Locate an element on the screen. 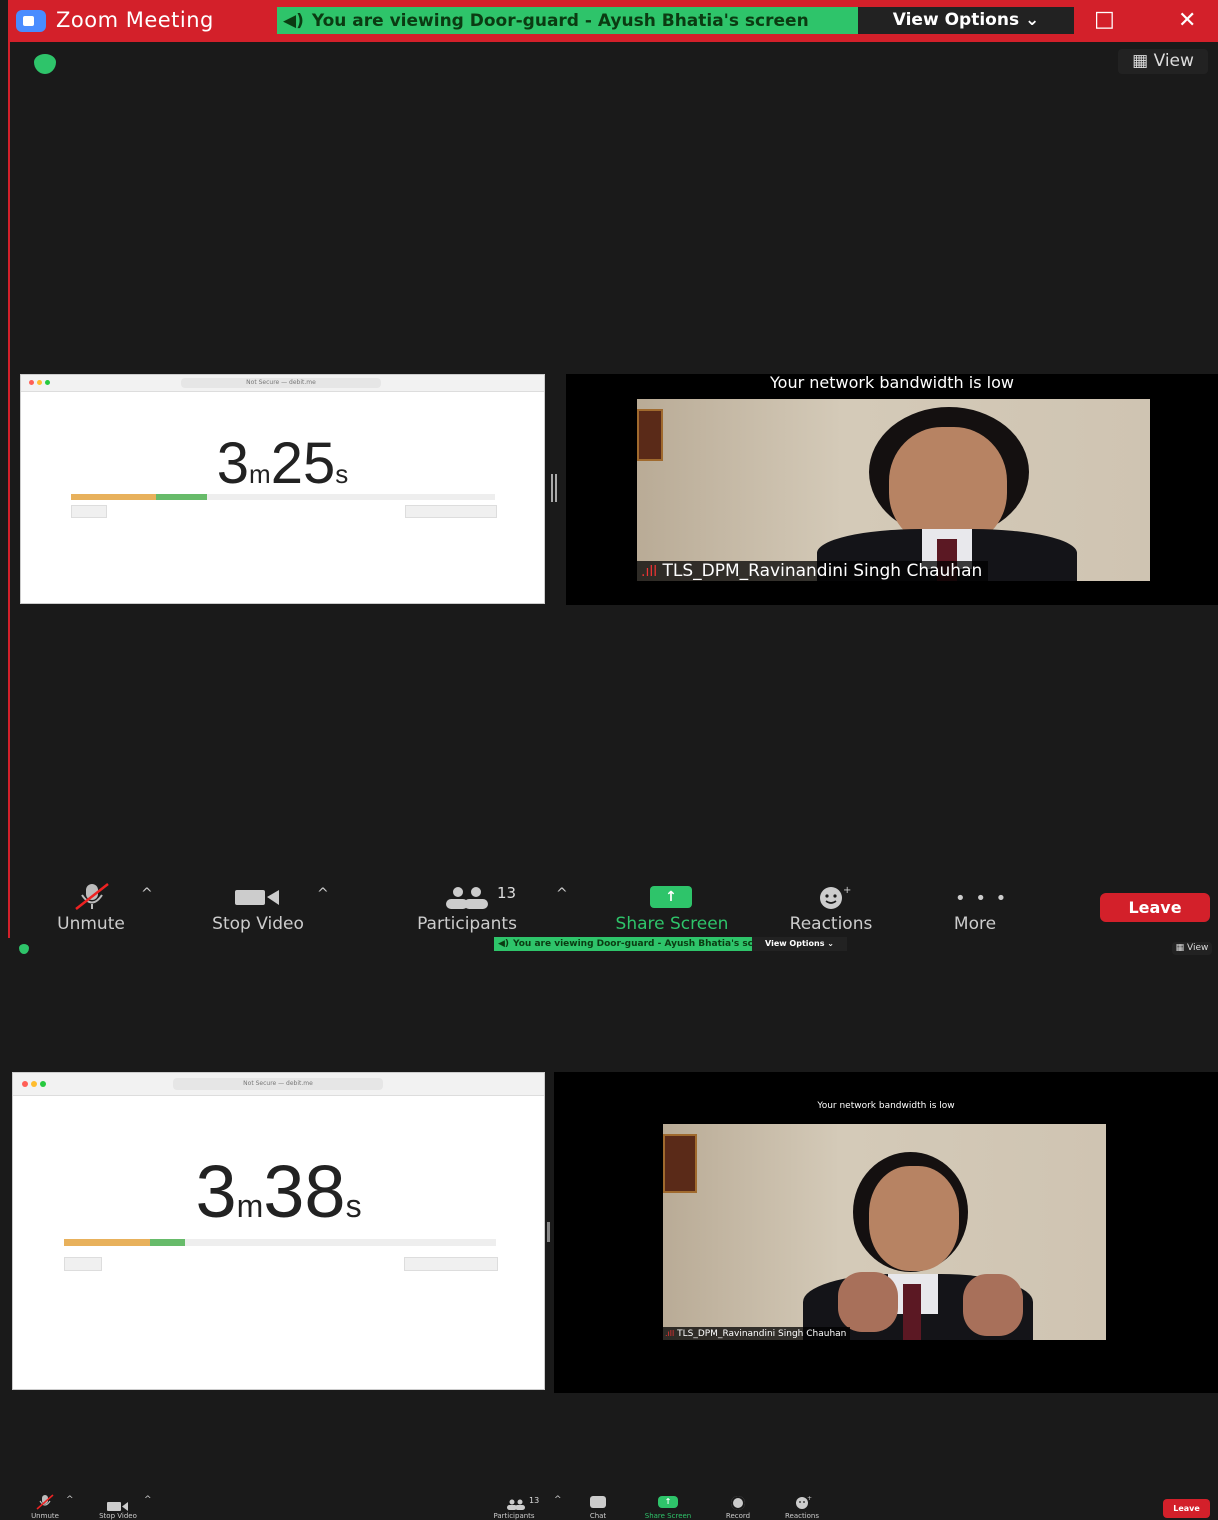 This screenshot has height=1520, width=1218. more-icon: • • • is located at coordinates (981, 898).